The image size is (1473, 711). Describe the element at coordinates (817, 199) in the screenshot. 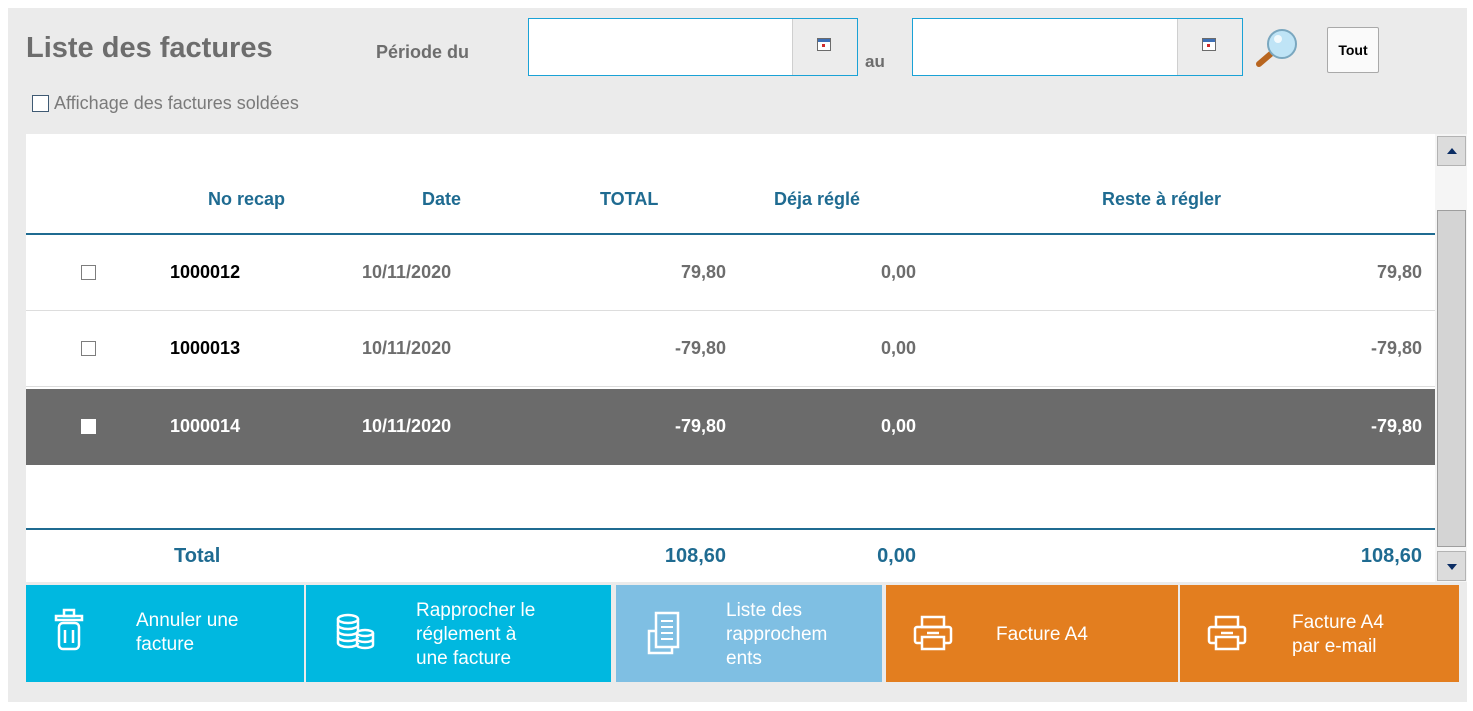

I see `column-header-deja-regle: Déja réglé` at that location.